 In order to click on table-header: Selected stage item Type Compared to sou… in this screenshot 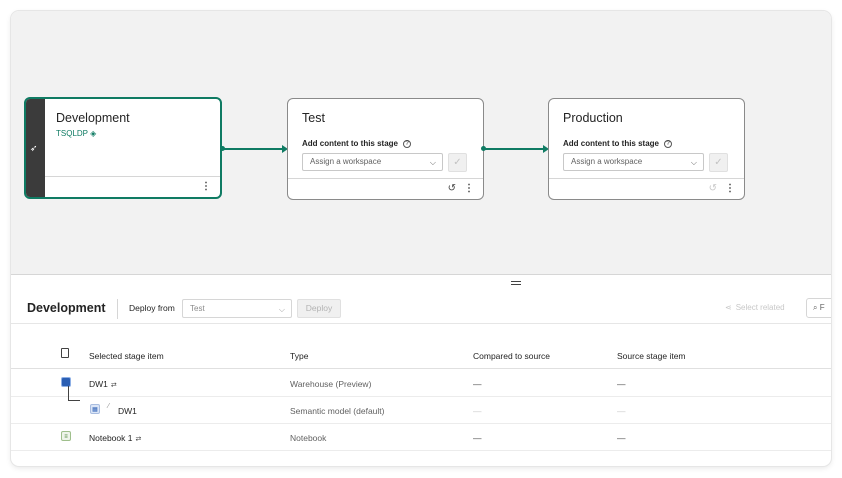, I will do `click(421, 355)`.